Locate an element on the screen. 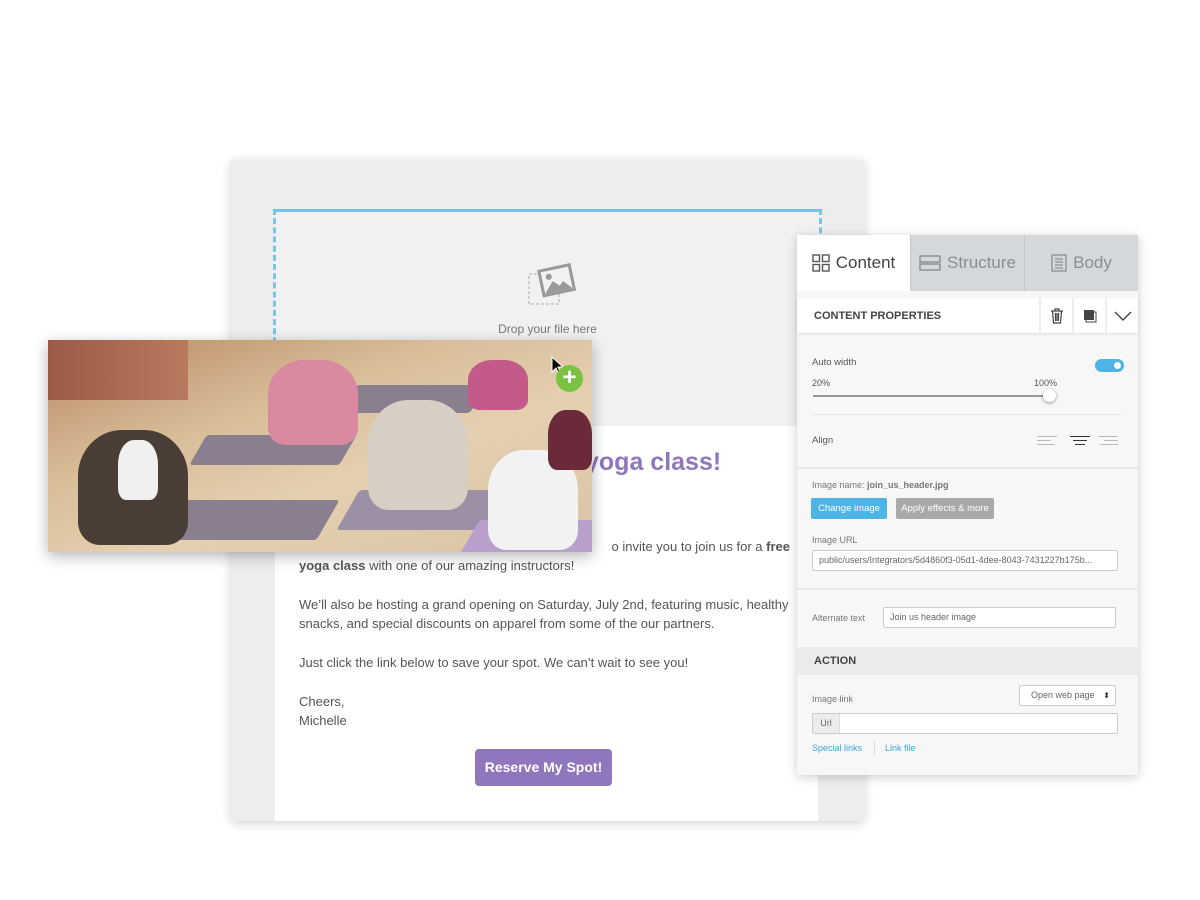  tab-structure: Structure is located at coordinates (967, 263).